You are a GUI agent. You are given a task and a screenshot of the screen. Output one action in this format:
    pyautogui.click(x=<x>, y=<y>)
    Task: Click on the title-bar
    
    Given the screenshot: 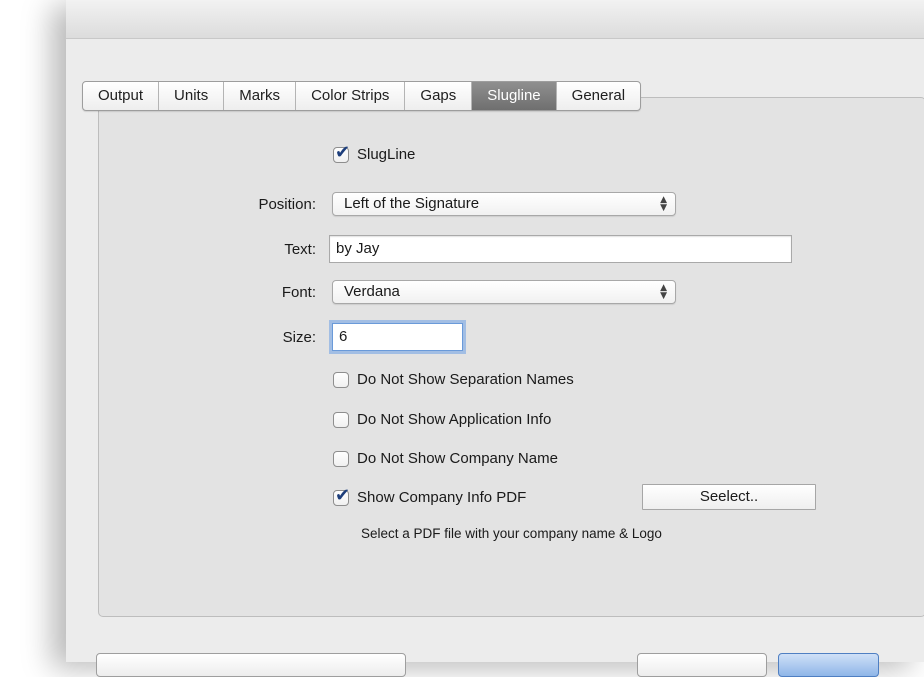 What is the action you would take?
    pyautogui.click(x=495, y=19)
    